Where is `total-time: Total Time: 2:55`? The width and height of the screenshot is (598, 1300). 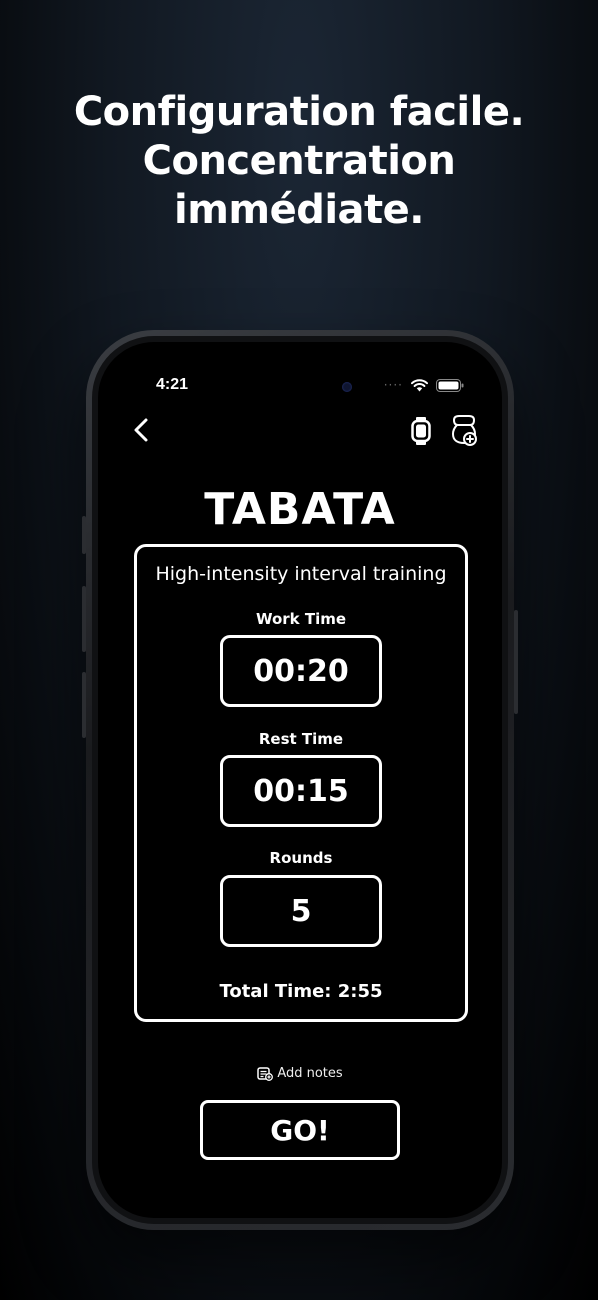 total-time: Total Time: 2:55 is located at coordinates (301, 991).